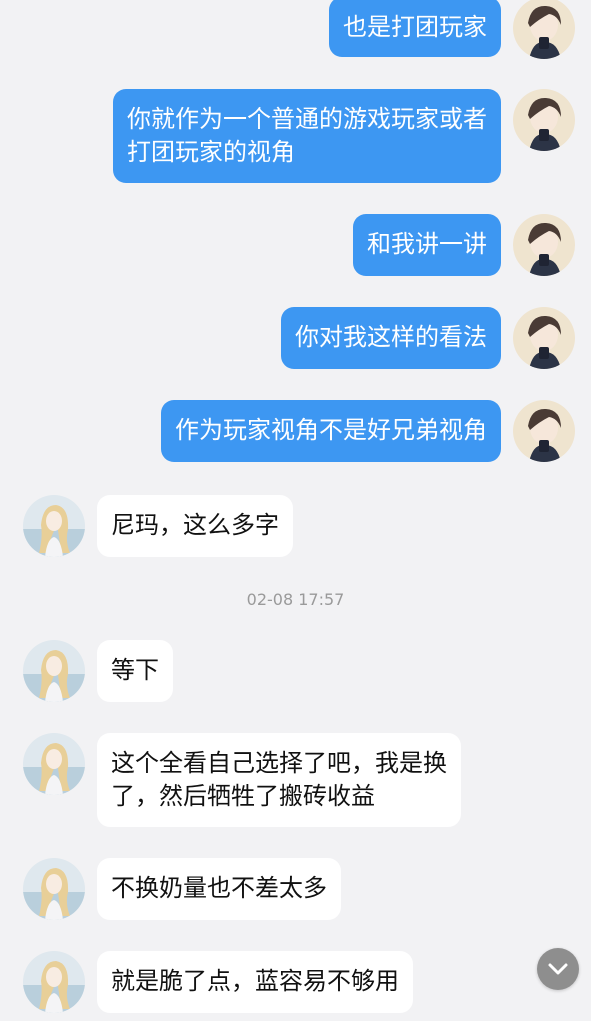 The width and height of the screenshot is (591, 1021). What do you see at coordinates (307, 136) in the screenshot?
I see `message-bubble-outgoing: 你就作为一个普通的游戏玩家或者 打团玩家的视角` at bounding box center [307, 136].